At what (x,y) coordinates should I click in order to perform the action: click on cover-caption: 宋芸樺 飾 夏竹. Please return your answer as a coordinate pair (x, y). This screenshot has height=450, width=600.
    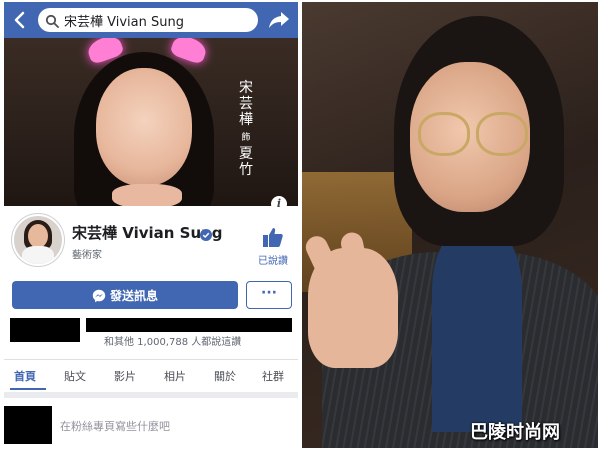
    Looking at the image, I should click on (246, 129).